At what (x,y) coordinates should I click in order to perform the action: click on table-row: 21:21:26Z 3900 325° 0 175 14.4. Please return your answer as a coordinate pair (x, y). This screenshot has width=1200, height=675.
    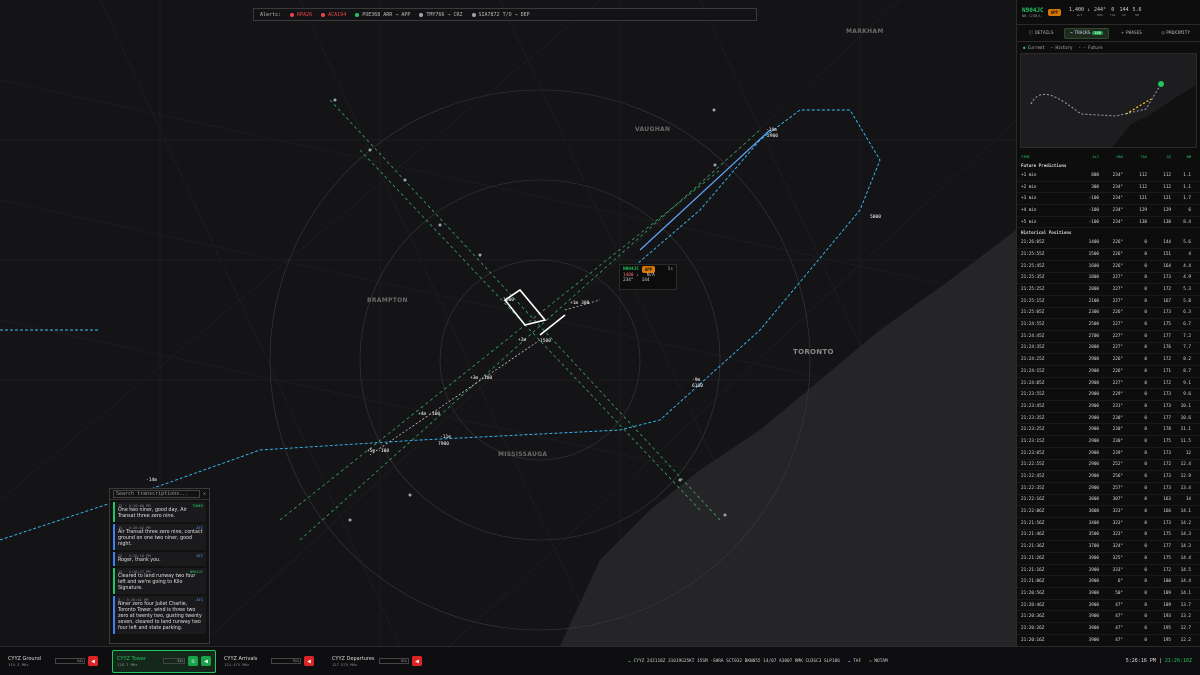
    Looking at the image, I should click on (1108, 559).